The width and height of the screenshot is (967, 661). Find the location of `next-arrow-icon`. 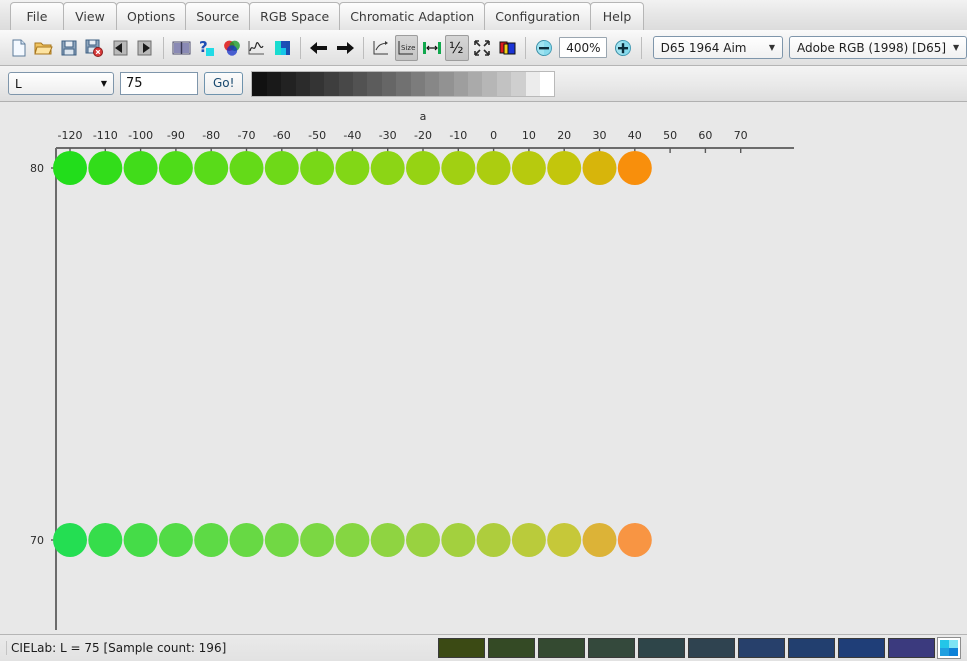

next-arrow-icon is located at coordinates (345, 48).